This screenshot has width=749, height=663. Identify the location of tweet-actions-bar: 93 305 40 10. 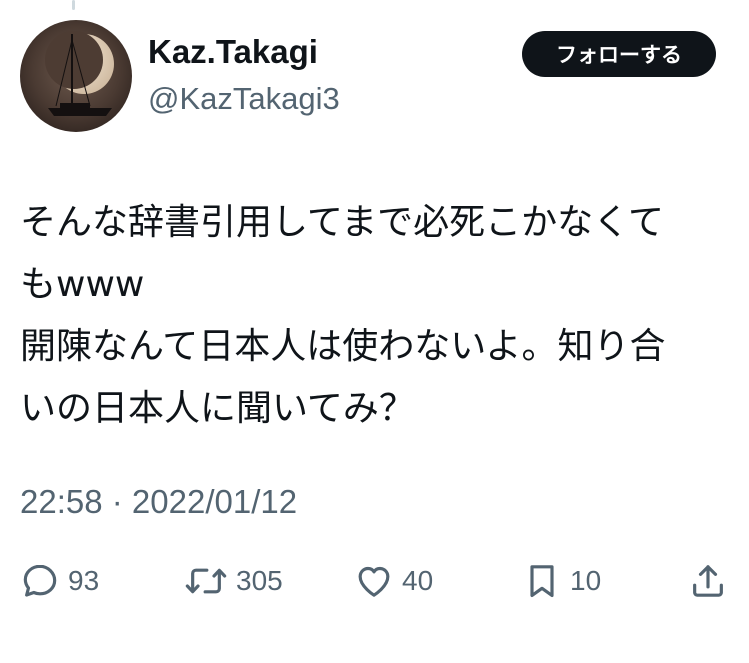
(374, 581).